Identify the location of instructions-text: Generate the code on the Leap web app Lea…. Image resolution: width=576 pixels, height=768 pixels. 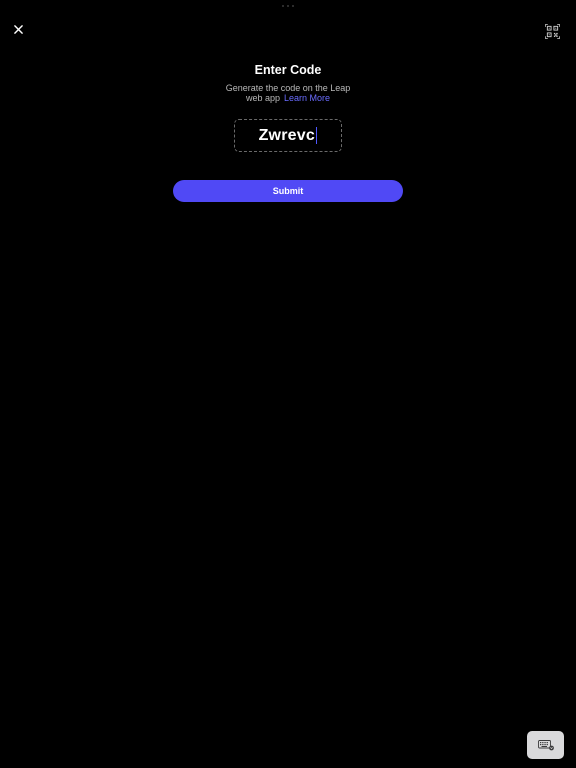
(288, 93).